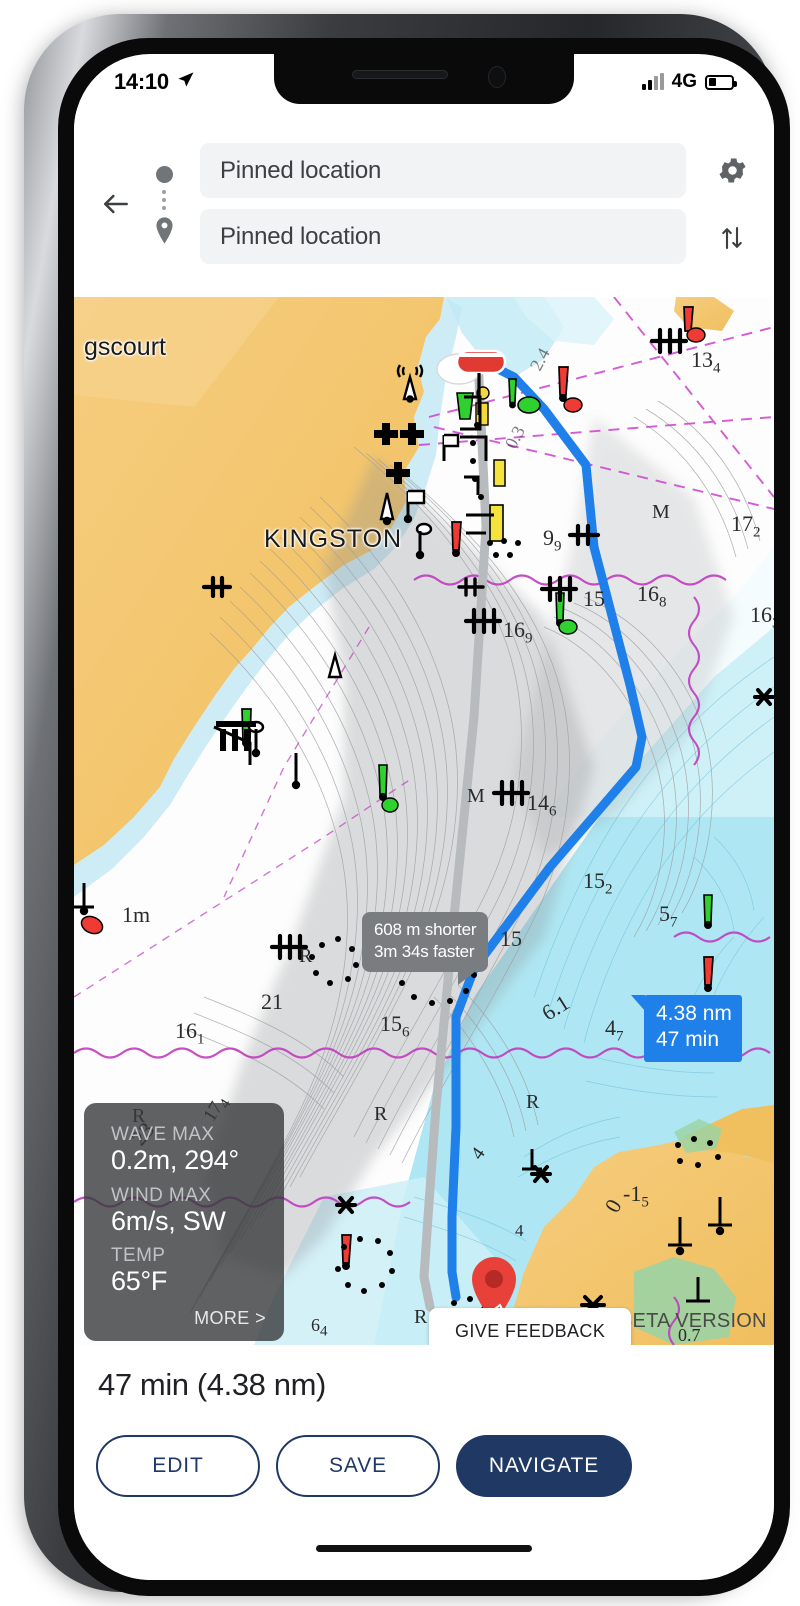  Describe the element at coordinates (443, 236) in the screenshot. I see `destination-input: Pinned location` at that location.